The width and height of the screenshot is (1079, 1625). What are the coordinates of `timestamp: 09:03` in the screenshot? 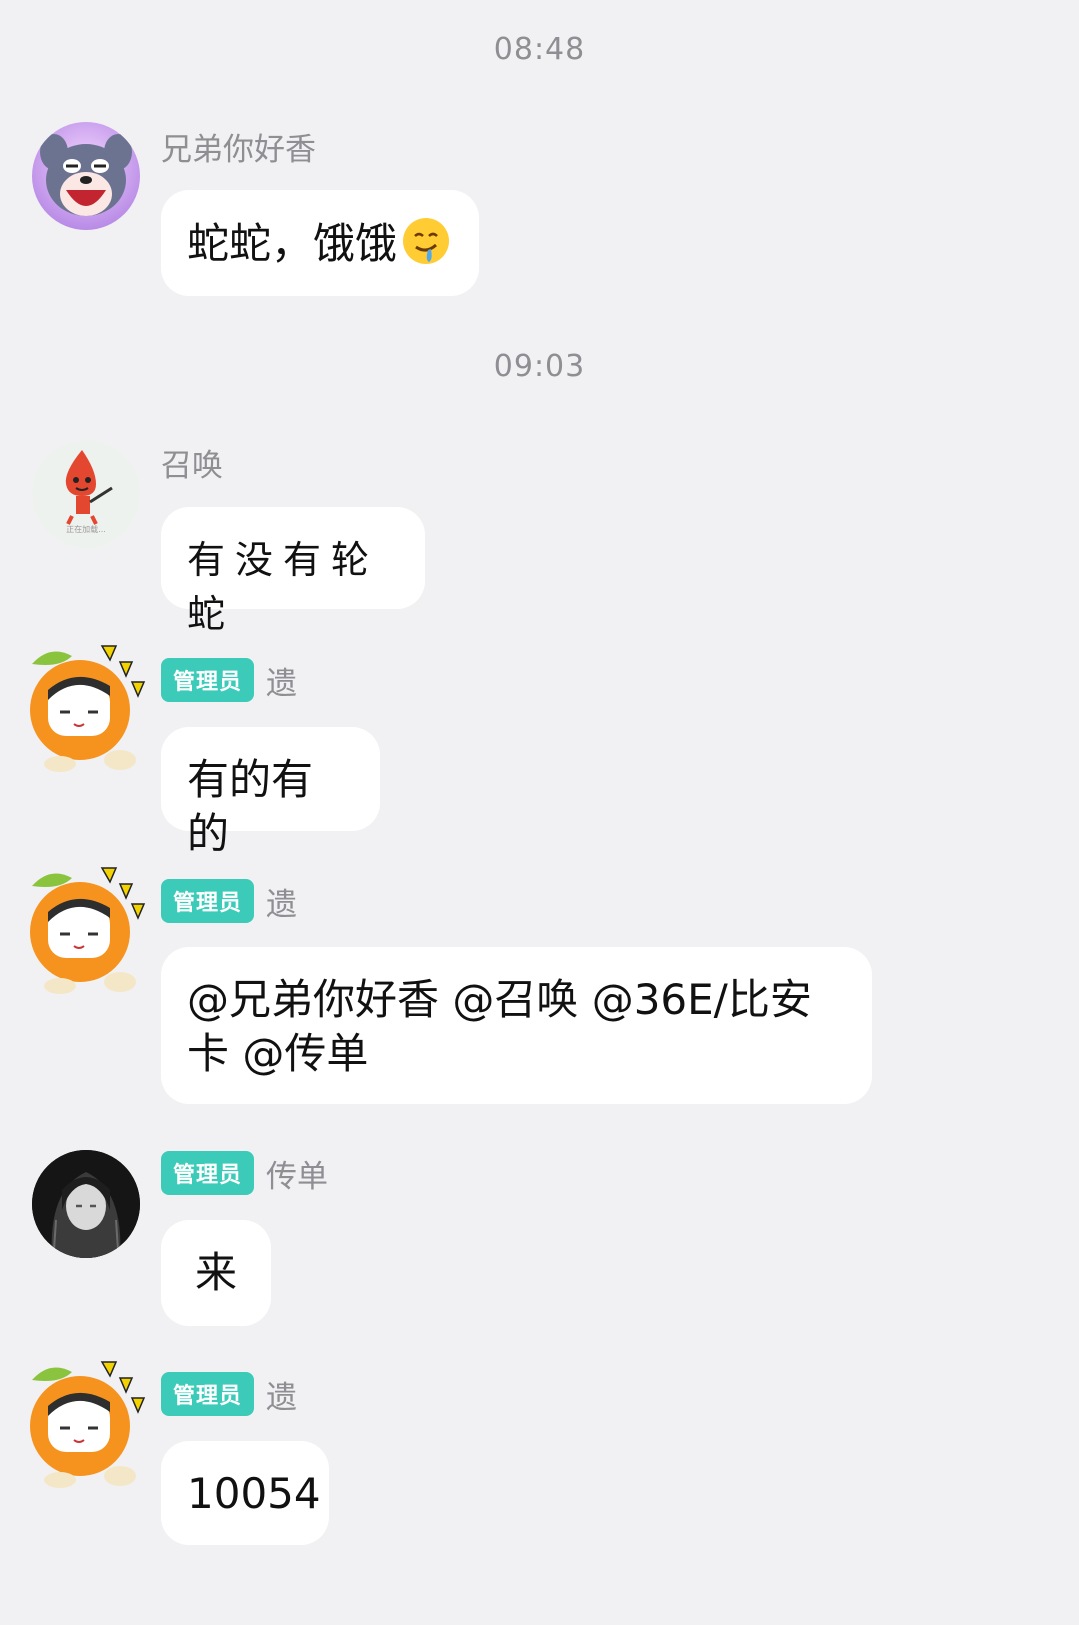 It's located at (539, 366).